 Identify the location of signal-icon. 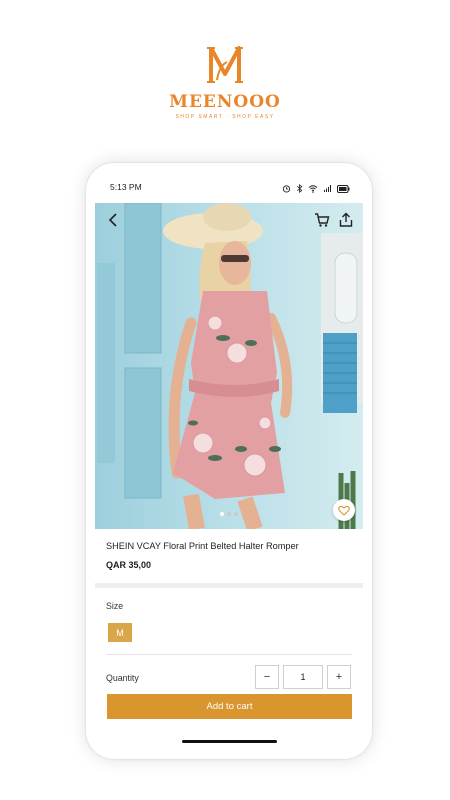
(327, 189).